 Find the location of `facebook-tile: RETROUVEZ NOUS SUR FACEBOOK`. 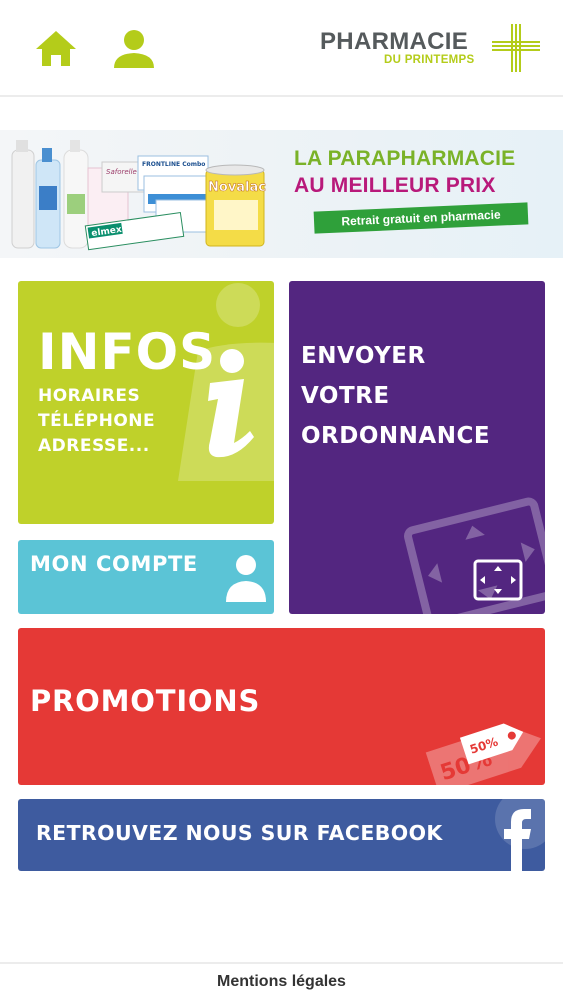

facebook-tile: RETROUVEZ NOUS SUR FACEBOOK is located at coordinates (281, 835).